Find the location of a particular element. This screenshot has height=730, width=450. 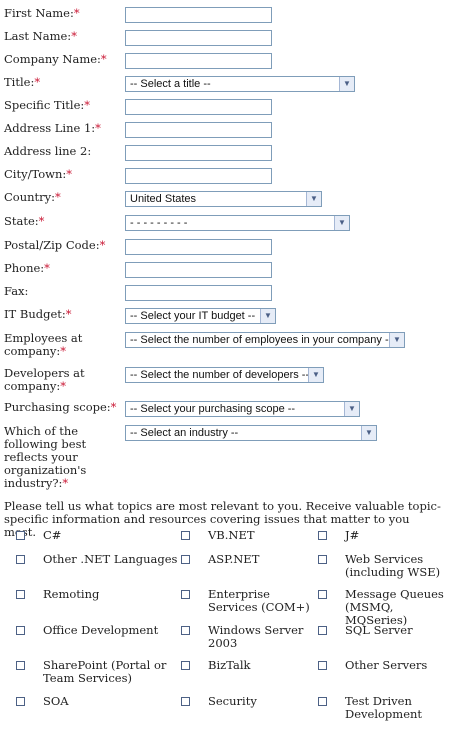

address-line-2-label: Address line 2: is located at coordinates (48, 151).